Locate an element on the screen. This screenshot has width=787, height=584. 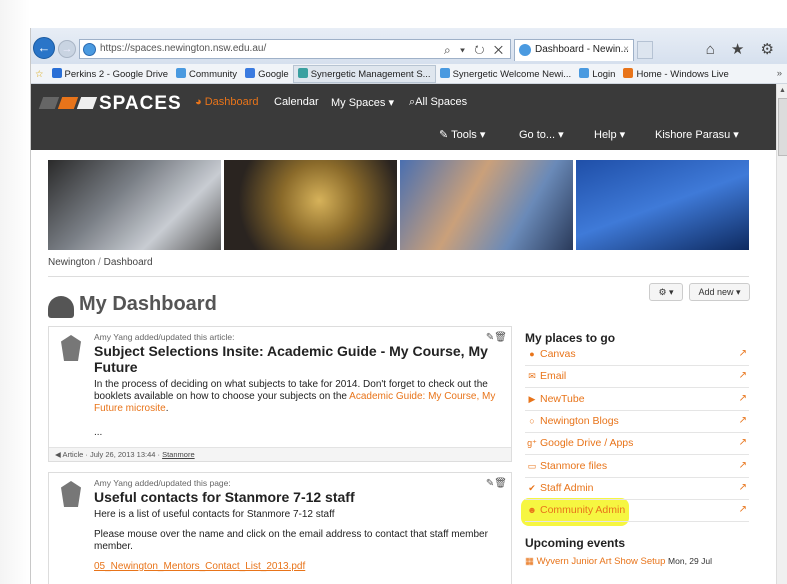
place-icon: ▭ is located at coordinates (532, 465).